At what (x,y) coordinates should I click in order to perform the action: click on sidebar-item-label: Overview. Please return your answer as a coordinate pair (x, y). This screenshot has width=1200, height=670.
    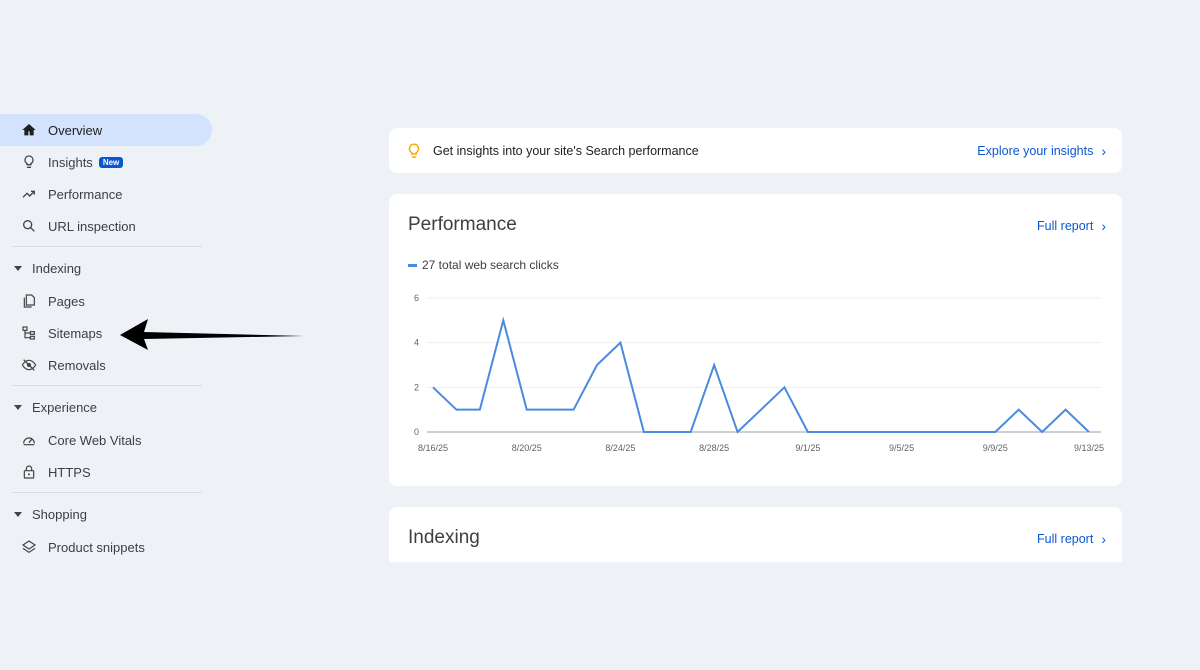
    Looking at the image, I should click on (75, 130).